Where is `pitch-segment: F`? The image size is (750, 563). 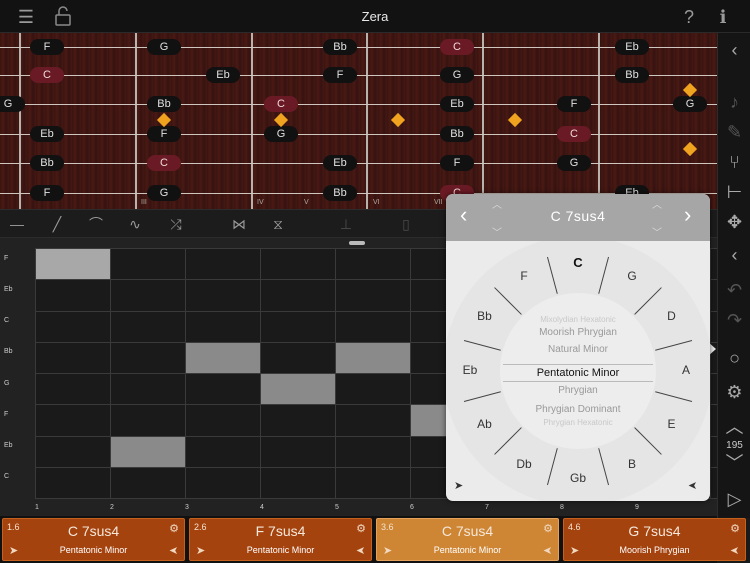 pitch-segment: F is located at coordinates (524, 276).